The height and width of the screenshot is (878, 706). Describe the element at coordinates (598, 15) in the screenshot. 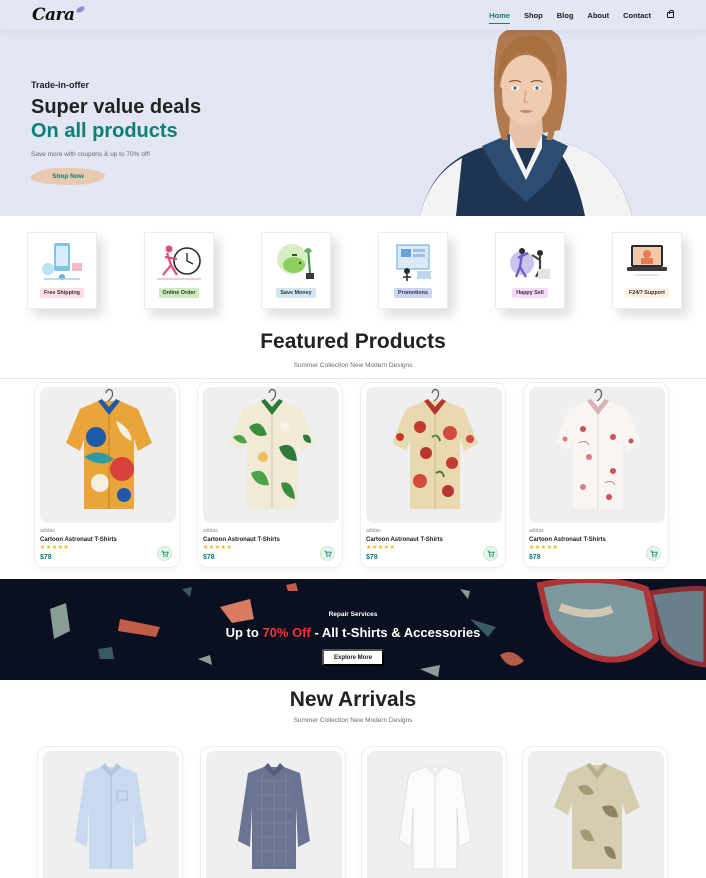

I see `nav-about: About` at that location.